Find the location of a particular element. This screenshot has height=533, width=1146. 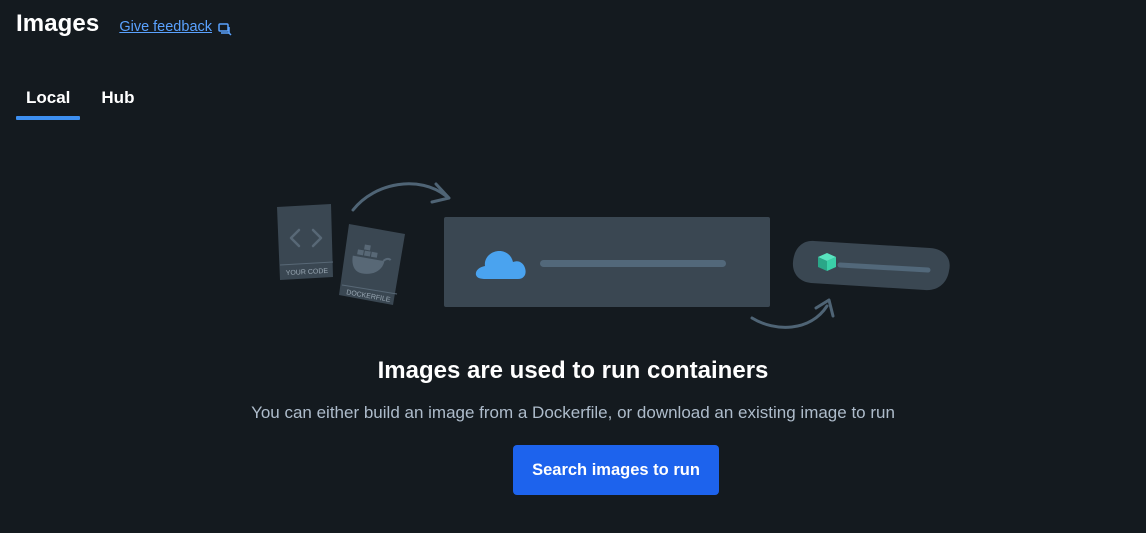

search-images-button: Search images to run is located at coordinates (616, 470).